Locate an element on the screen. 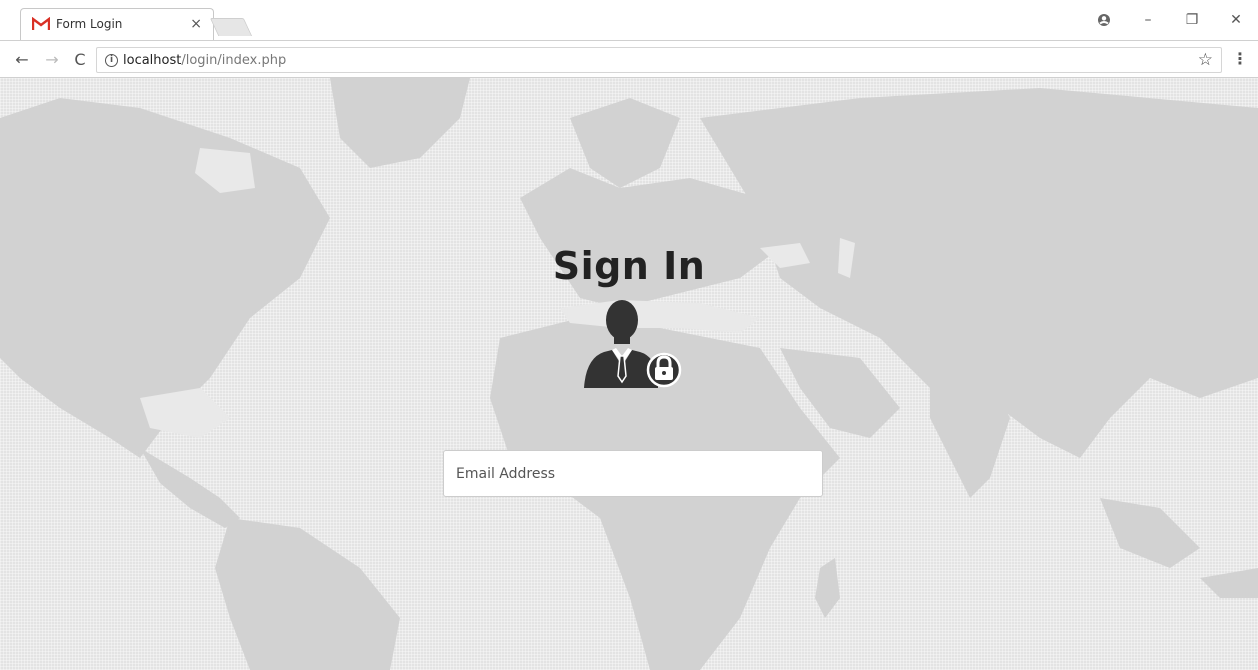 The width and height of the screenshot is (1258, 670). address-bar: i localhost/login/index.php ☆ is located at coordinates (659, 60).